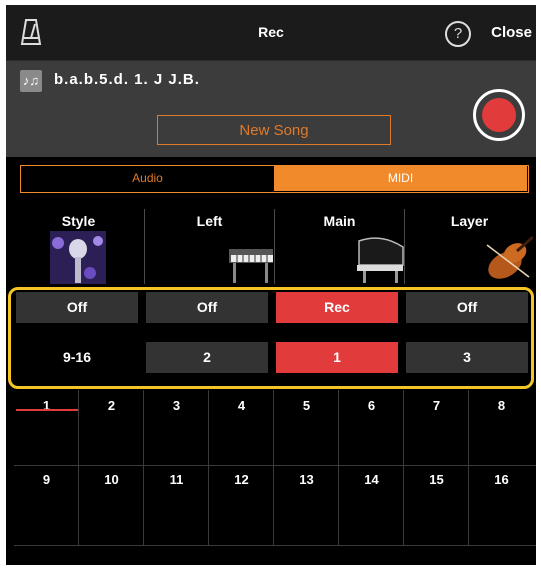 The height and width of the screenshot is (569, 541). Describe the element at coordinates (176, 406) in the screenshot. I see `track-3: 3` at that location.